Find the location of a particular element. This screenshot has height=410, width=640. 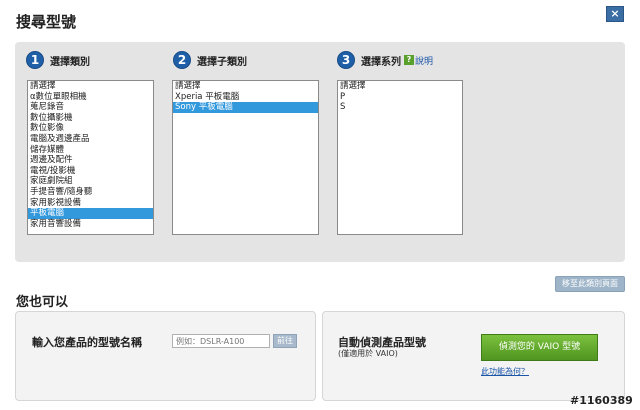

step-1-header: 1 選擇類別 is located at coordinates (58, 60).